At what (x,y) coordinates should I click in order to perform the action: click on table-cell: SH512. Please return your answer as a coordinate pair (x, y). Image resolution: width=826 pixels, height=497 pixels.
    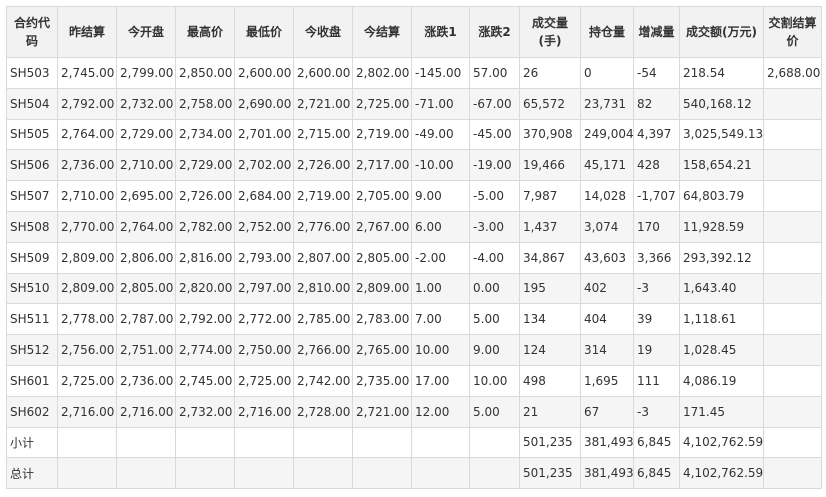
    Looking at the image, I should click on (32, 350).